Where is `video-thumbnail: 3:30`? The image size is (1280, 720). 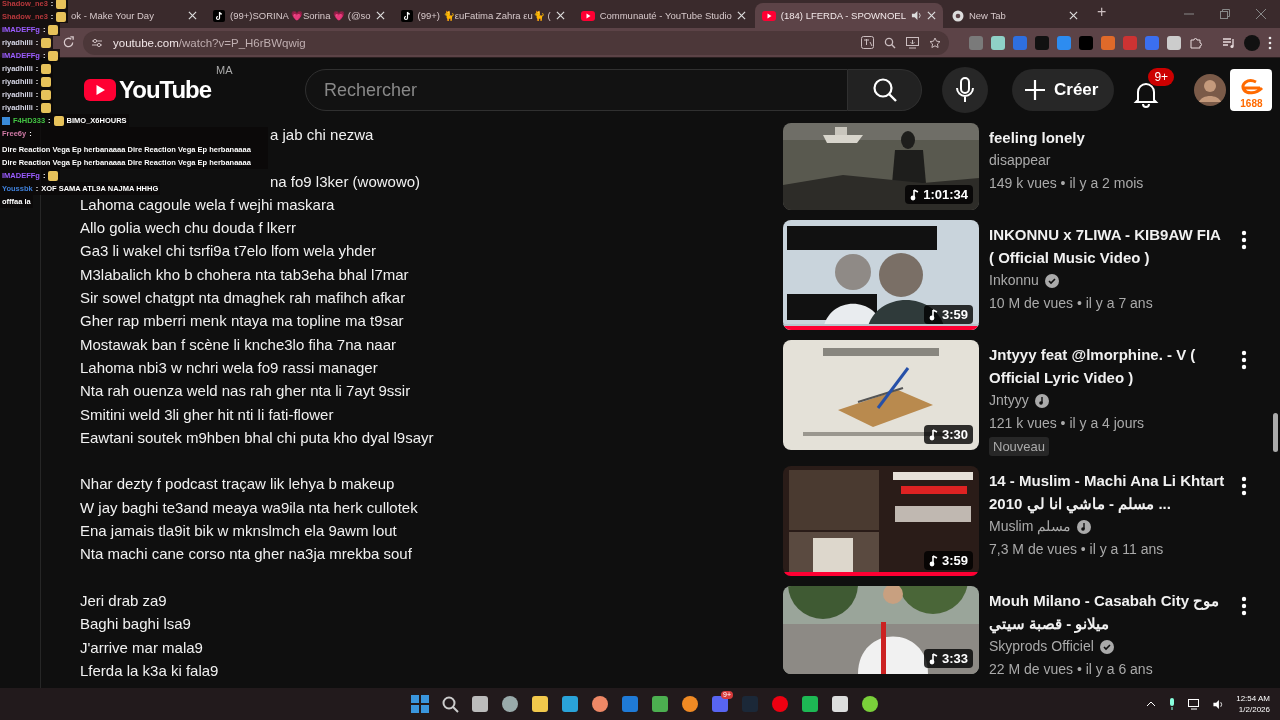
video-thumbnail: 3:30 is located at coordinates (881, 395).